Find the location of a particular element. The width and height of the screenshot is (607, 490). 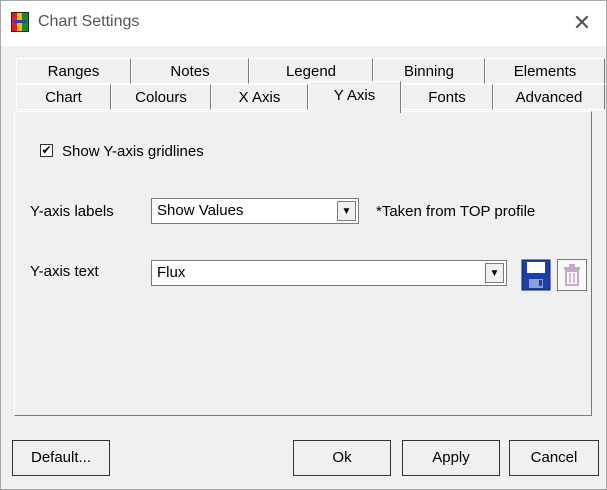

y-axis-text-combobox: Flux ▼ is located at coordinates (329, 273).